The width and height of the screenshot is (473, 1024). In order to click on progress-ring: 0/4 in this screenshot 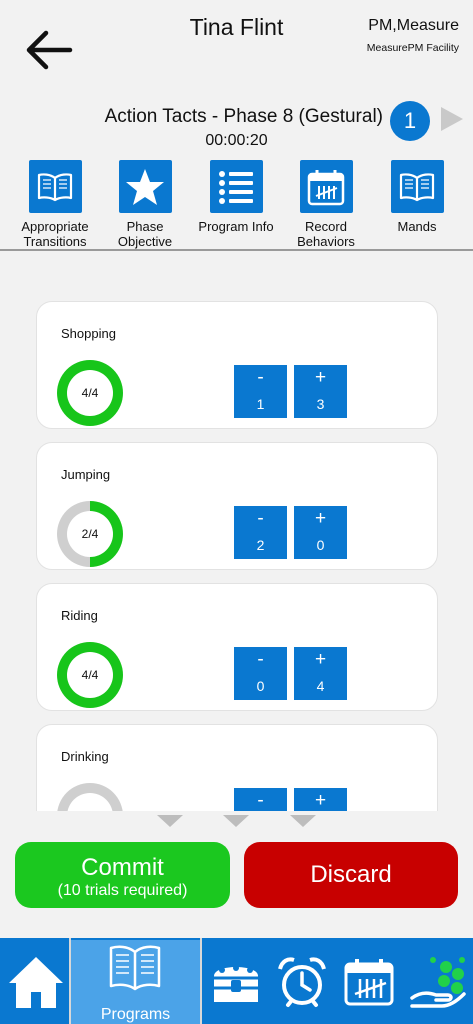, I will do `click(90, 797)`.